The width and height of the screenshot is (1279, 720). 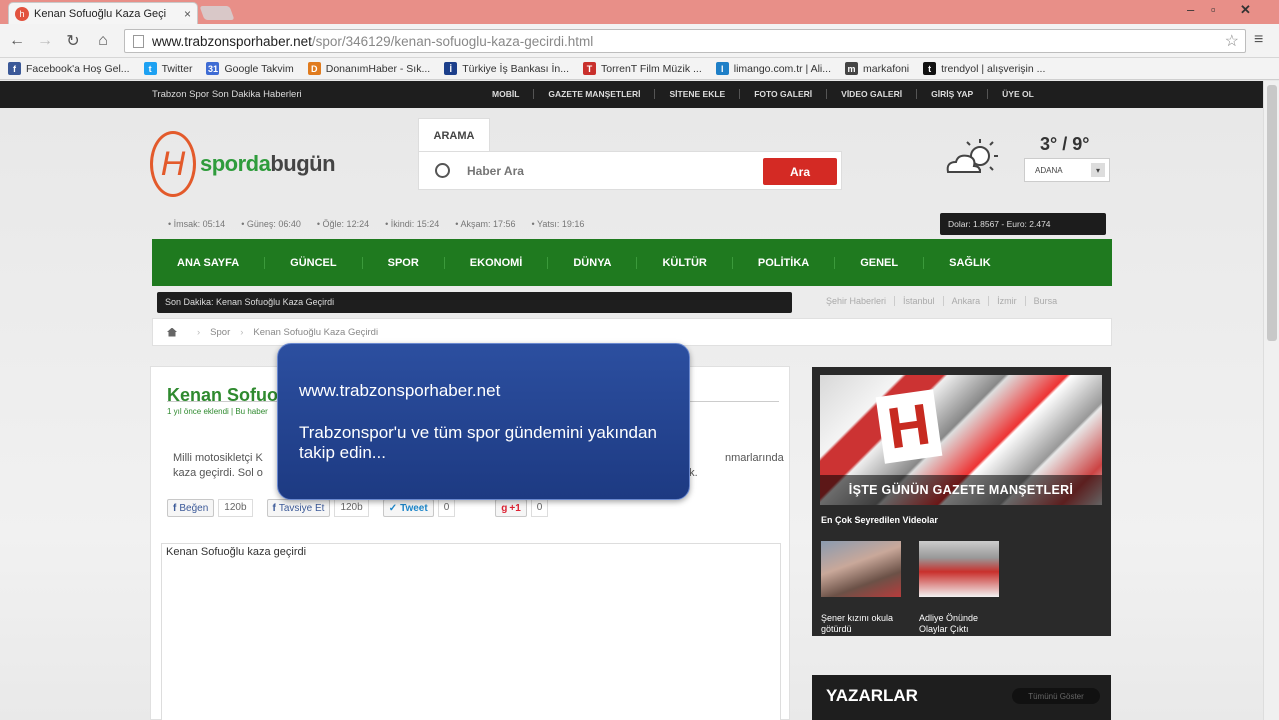 What do you see at coordinates (343, 224) in the screenshot?
I see `prayer-time: • Öğle: 12:24` at bounding box center [343, 224].